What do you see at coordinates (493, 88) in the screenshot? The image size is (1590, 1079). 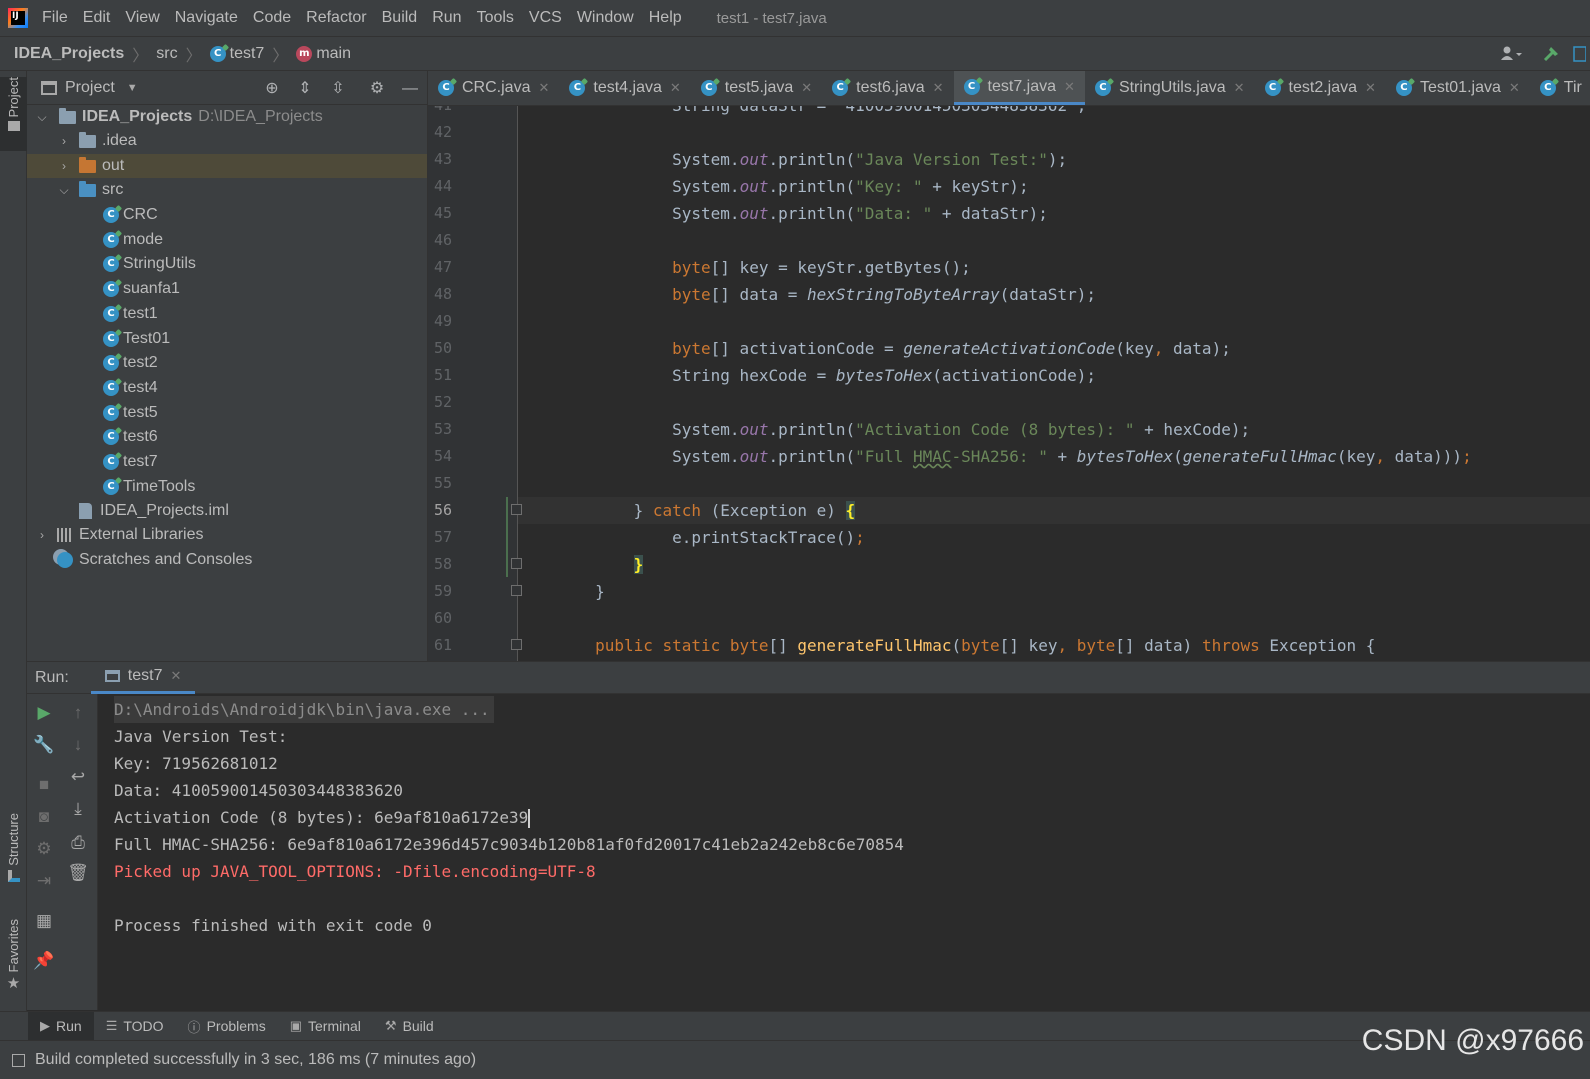 I see `editor-tab: C CRC.java ✕` at bounding box center [493, 88].